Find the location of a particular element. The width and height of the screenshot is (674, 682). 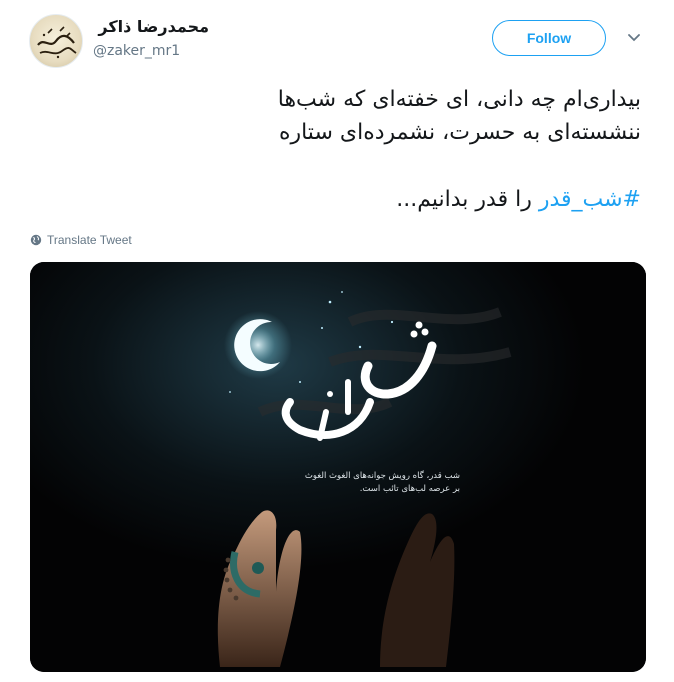

avatar-calligraphy-image is located at coordinates (57, 42).